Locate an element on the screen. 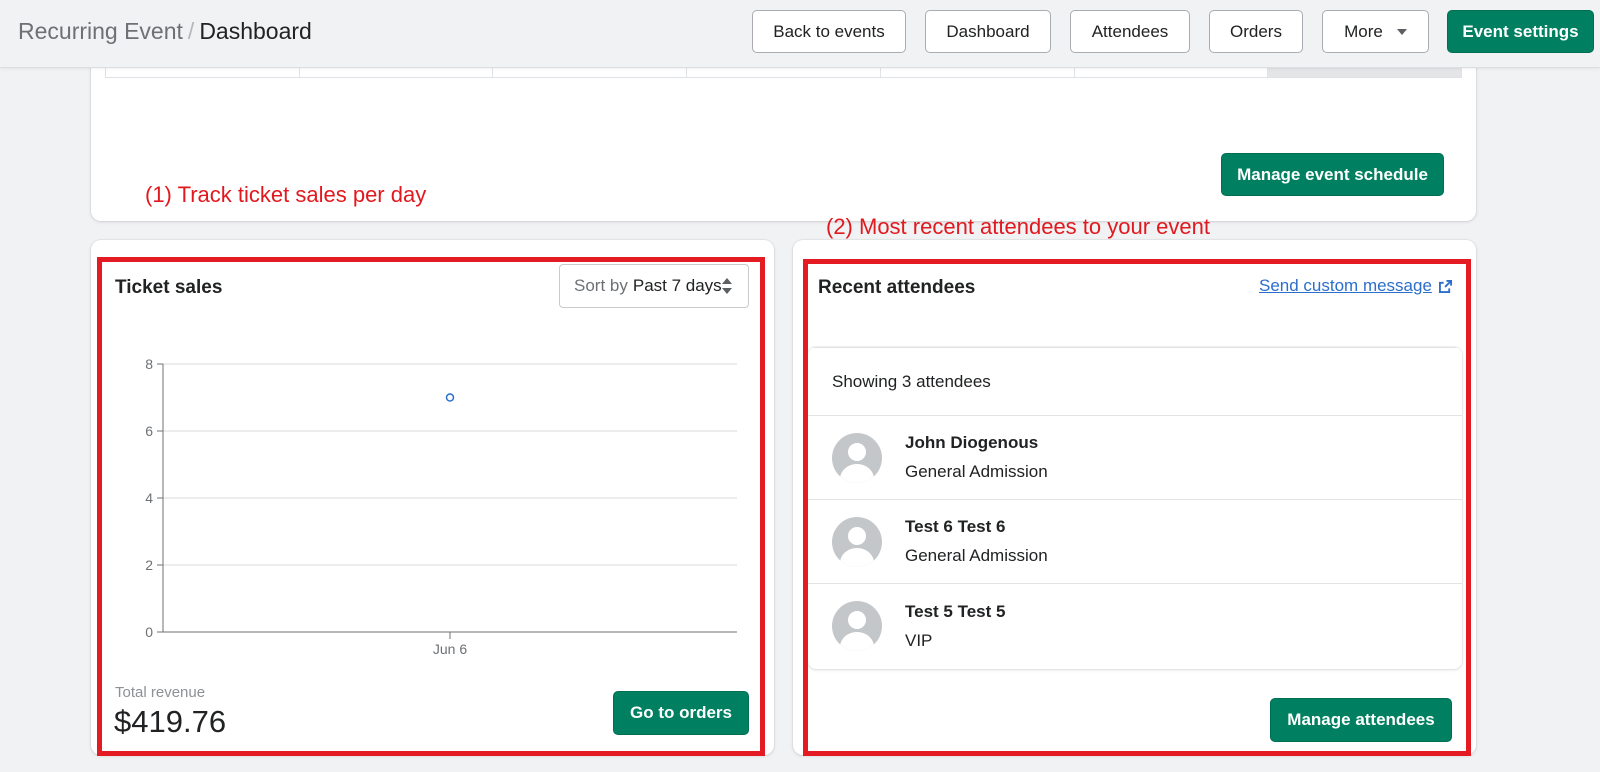 This screenshot has width=1600, height=772. attendee-count: Showing 3 attendees is located at coordinates (1135, 381).